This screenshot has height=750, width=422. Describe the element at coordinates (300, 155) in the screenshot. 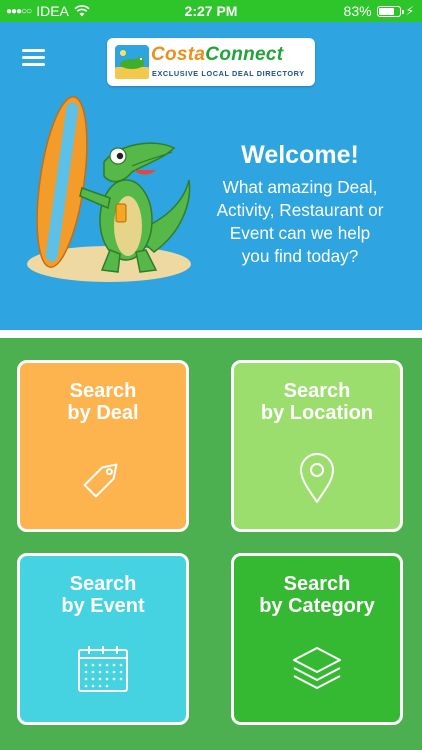

I see `welcome-title: Welcome!` at that location.